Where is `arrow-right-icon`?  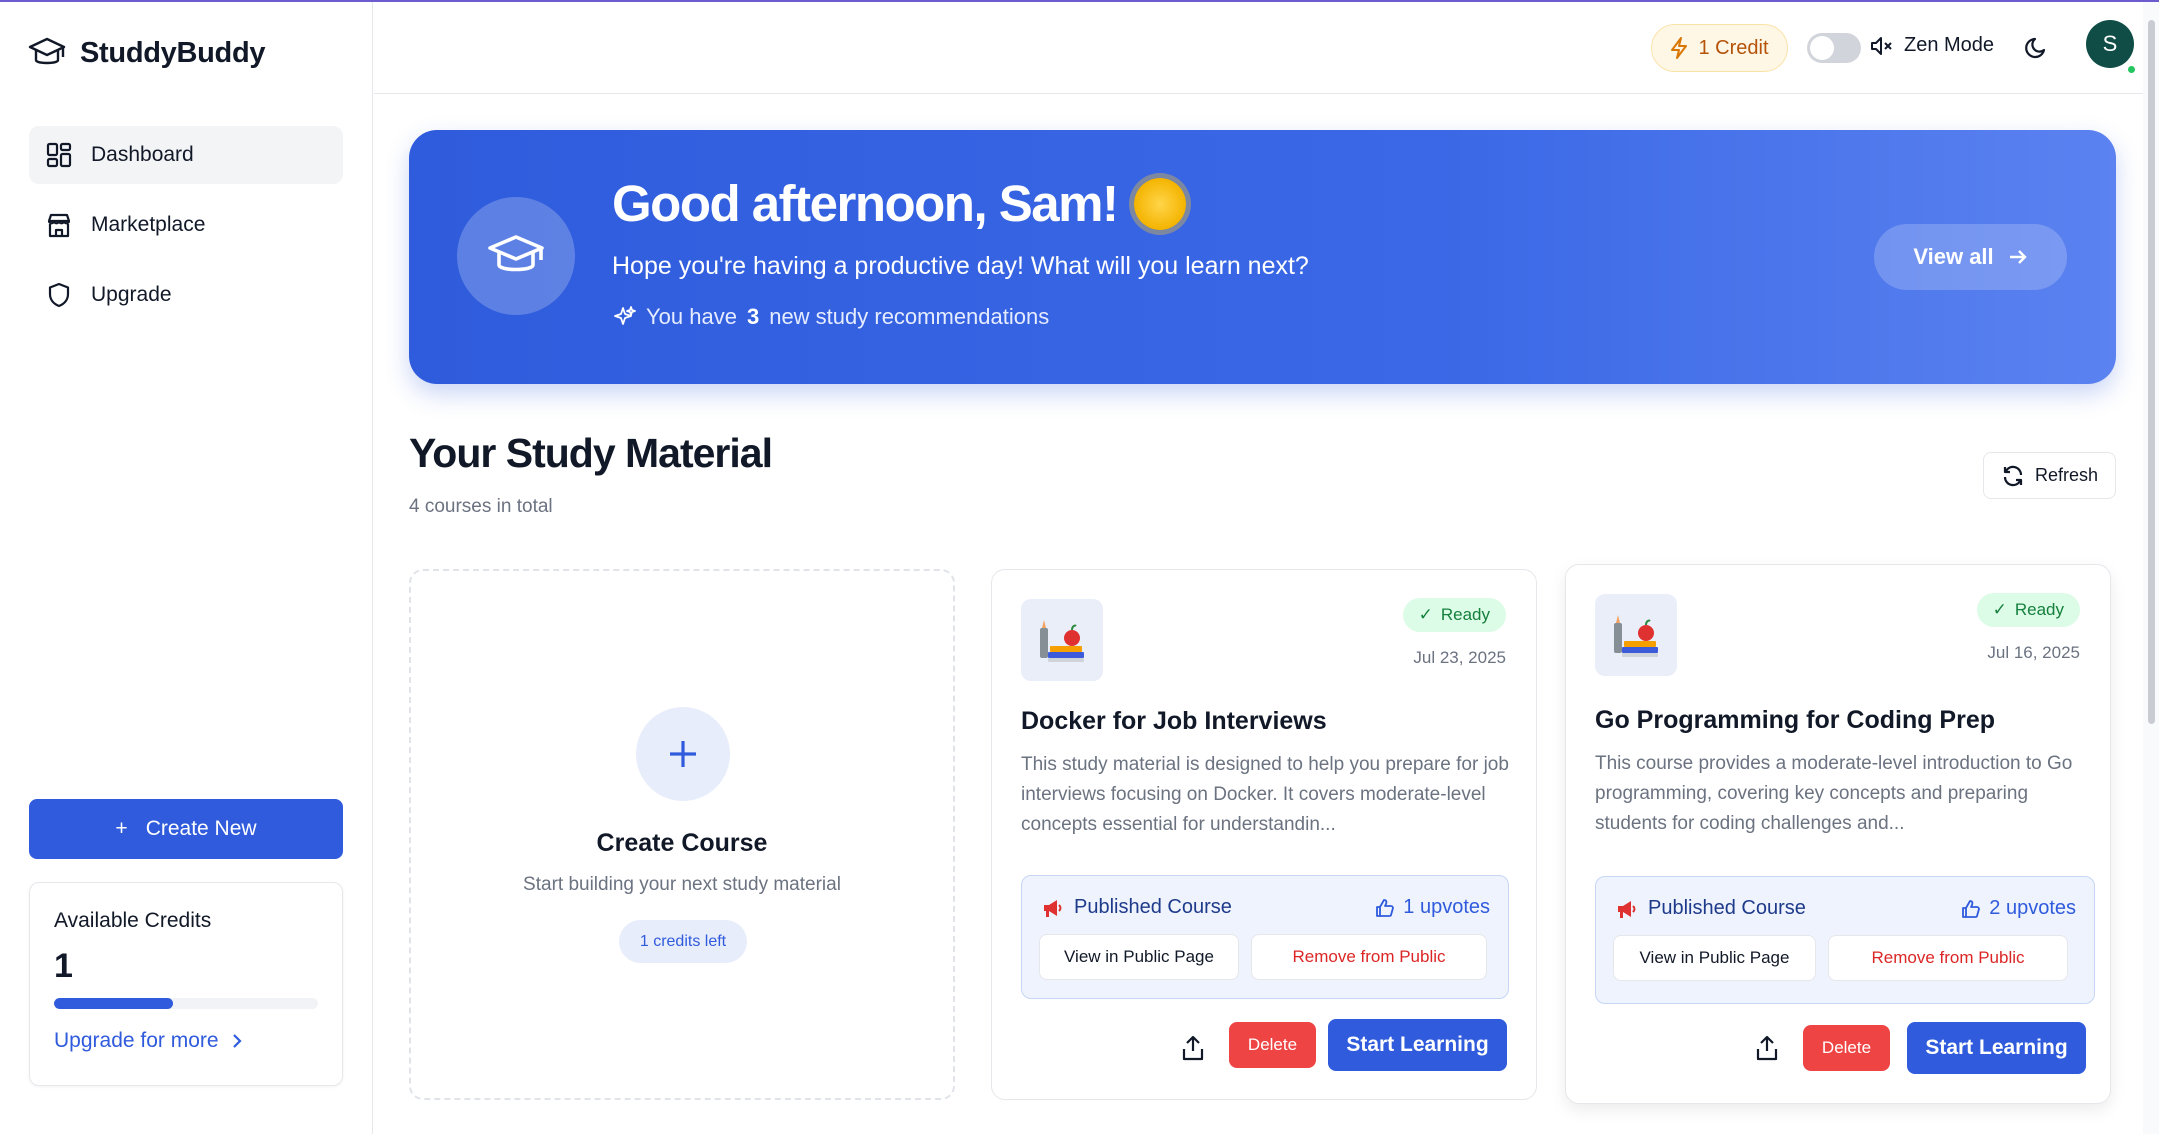
arrow-right-icon is located at coordinates (2018, 257).